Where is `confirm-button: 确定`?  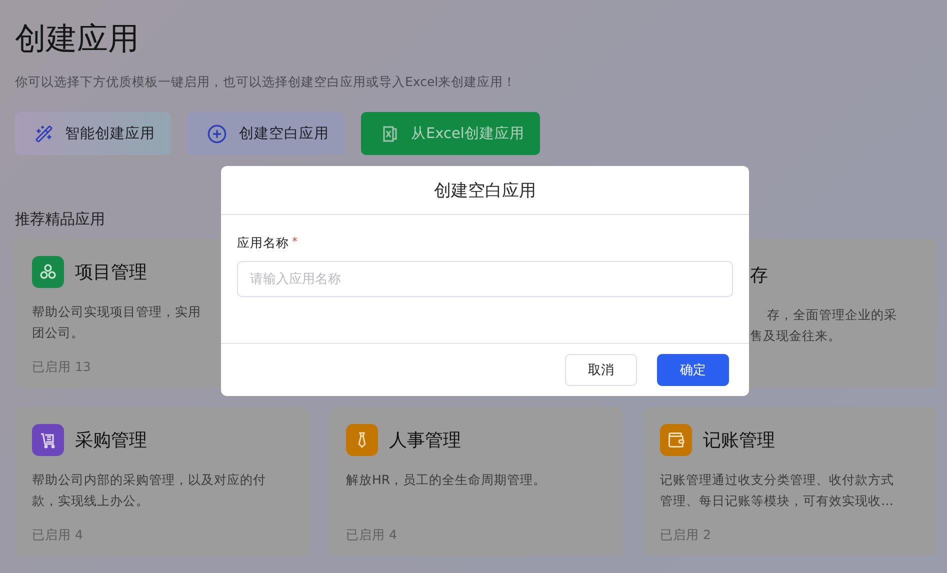 confirm-button: 确定 is located at coordinates (693, 370).